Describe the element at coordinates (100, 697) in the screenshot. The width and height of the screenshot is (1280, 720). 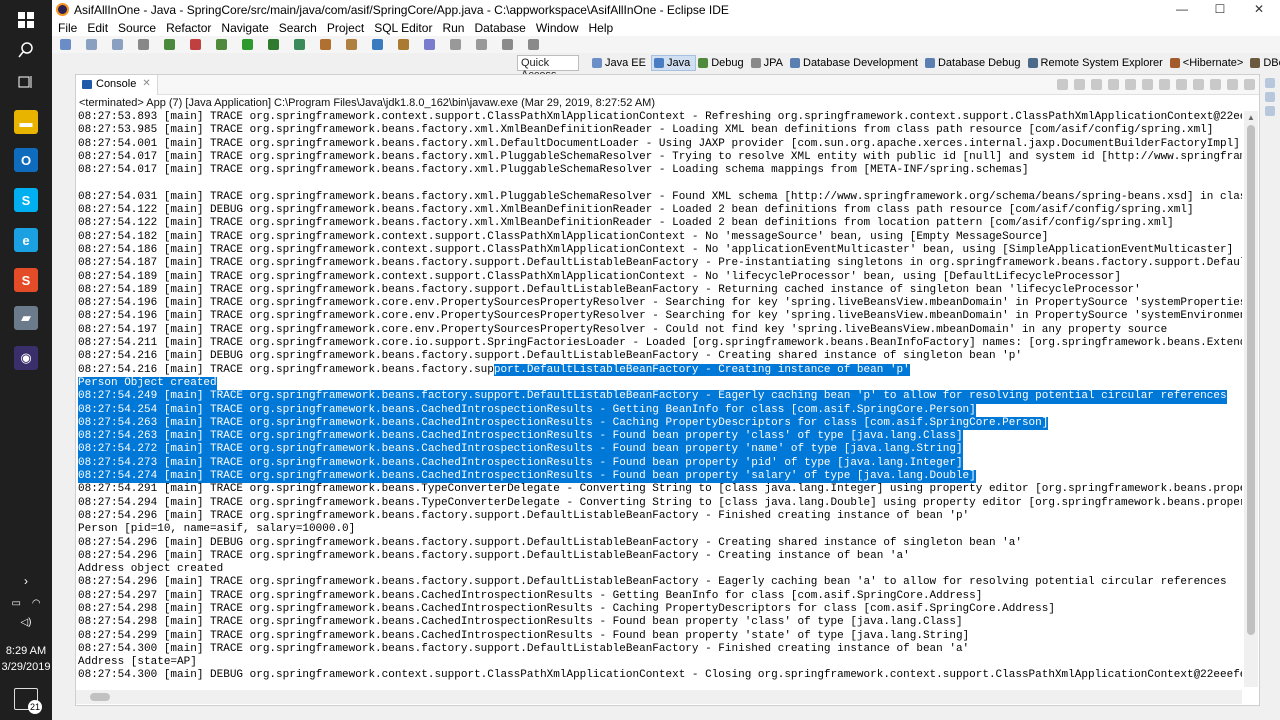
I see `horizontal-scroll-thumb` at that location.